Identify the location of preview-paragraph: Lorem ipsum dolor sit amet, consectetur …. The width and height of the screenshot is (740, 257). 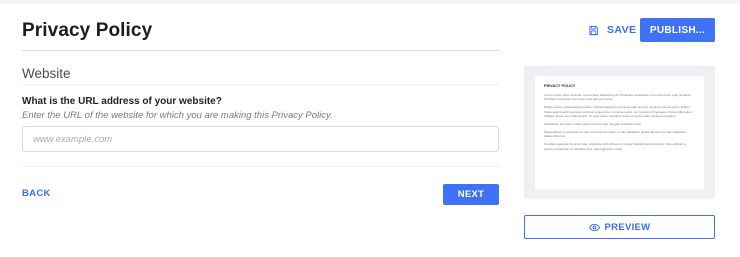
(618, 97).